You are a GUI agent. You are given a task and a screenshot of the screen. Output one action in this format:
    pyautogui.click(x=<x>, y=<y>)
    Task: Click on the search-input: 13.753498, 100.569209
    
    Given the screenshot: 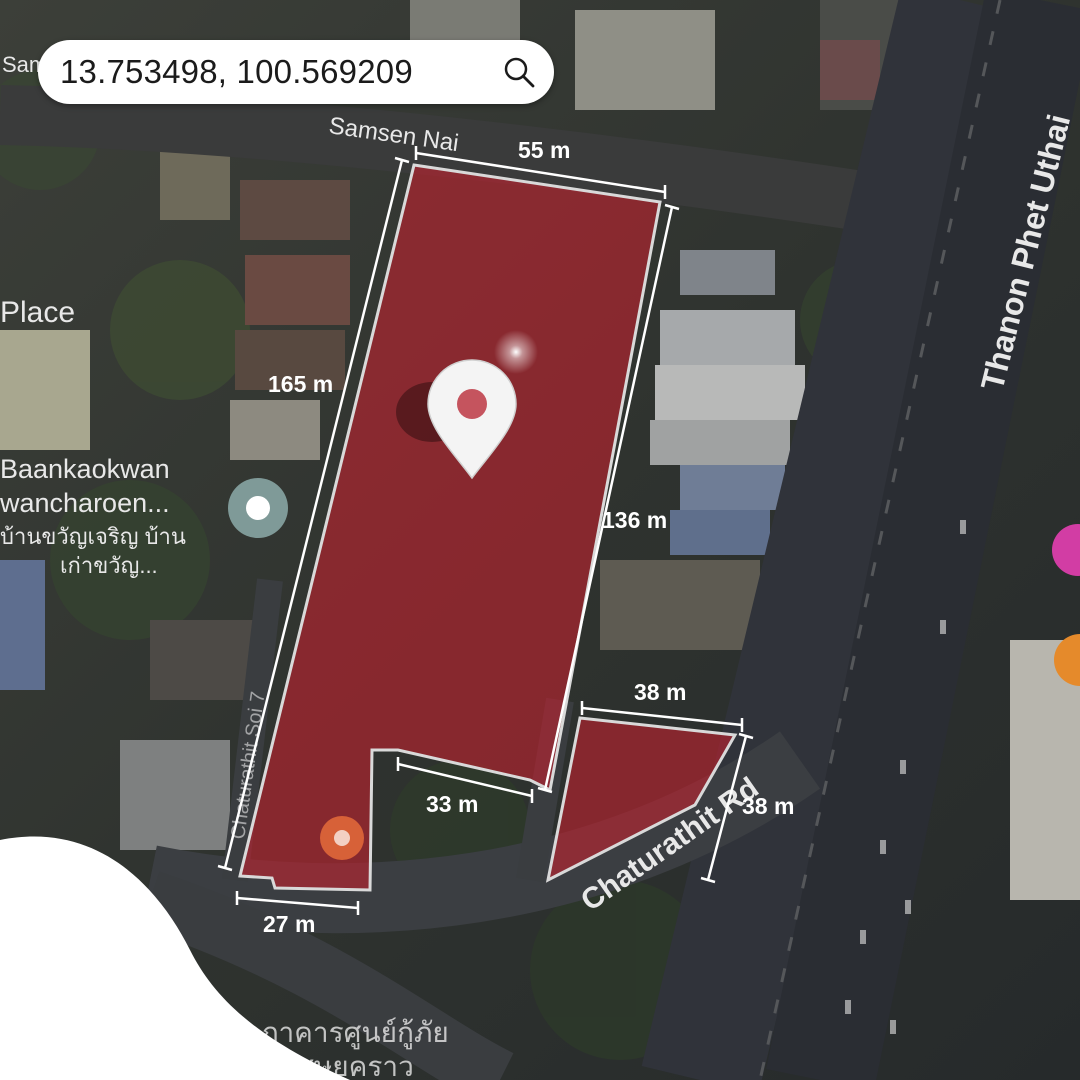 What is the action you would take?
    pyautogui.click(x=279, y=72)
    